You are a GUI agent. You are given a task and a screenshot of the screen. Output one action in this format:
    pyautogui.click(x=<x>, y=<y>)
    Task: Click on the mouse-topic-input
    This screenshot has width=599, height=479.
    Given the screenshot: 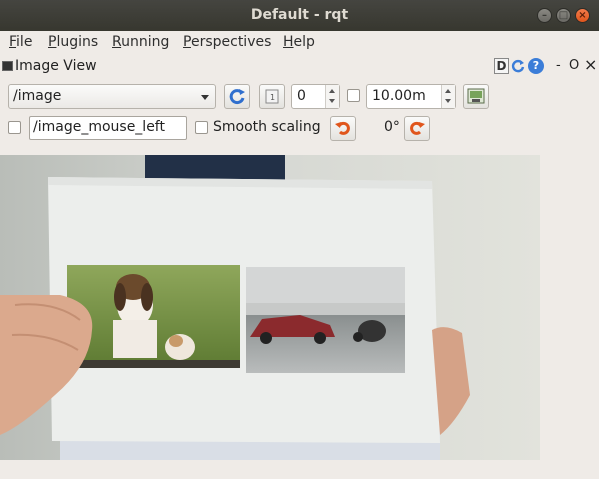 What is the action you would take?
    pyautogui.click(x=108, y=127)
    